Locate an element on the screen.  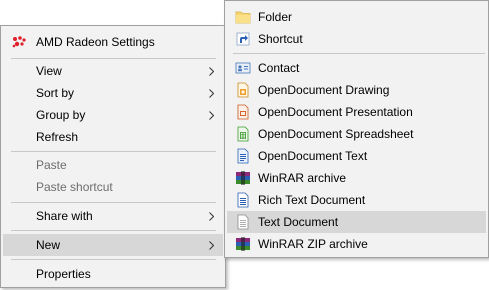
menu-item-paste-shortcut: Paste shortcut is located at coordinates (113, 187).